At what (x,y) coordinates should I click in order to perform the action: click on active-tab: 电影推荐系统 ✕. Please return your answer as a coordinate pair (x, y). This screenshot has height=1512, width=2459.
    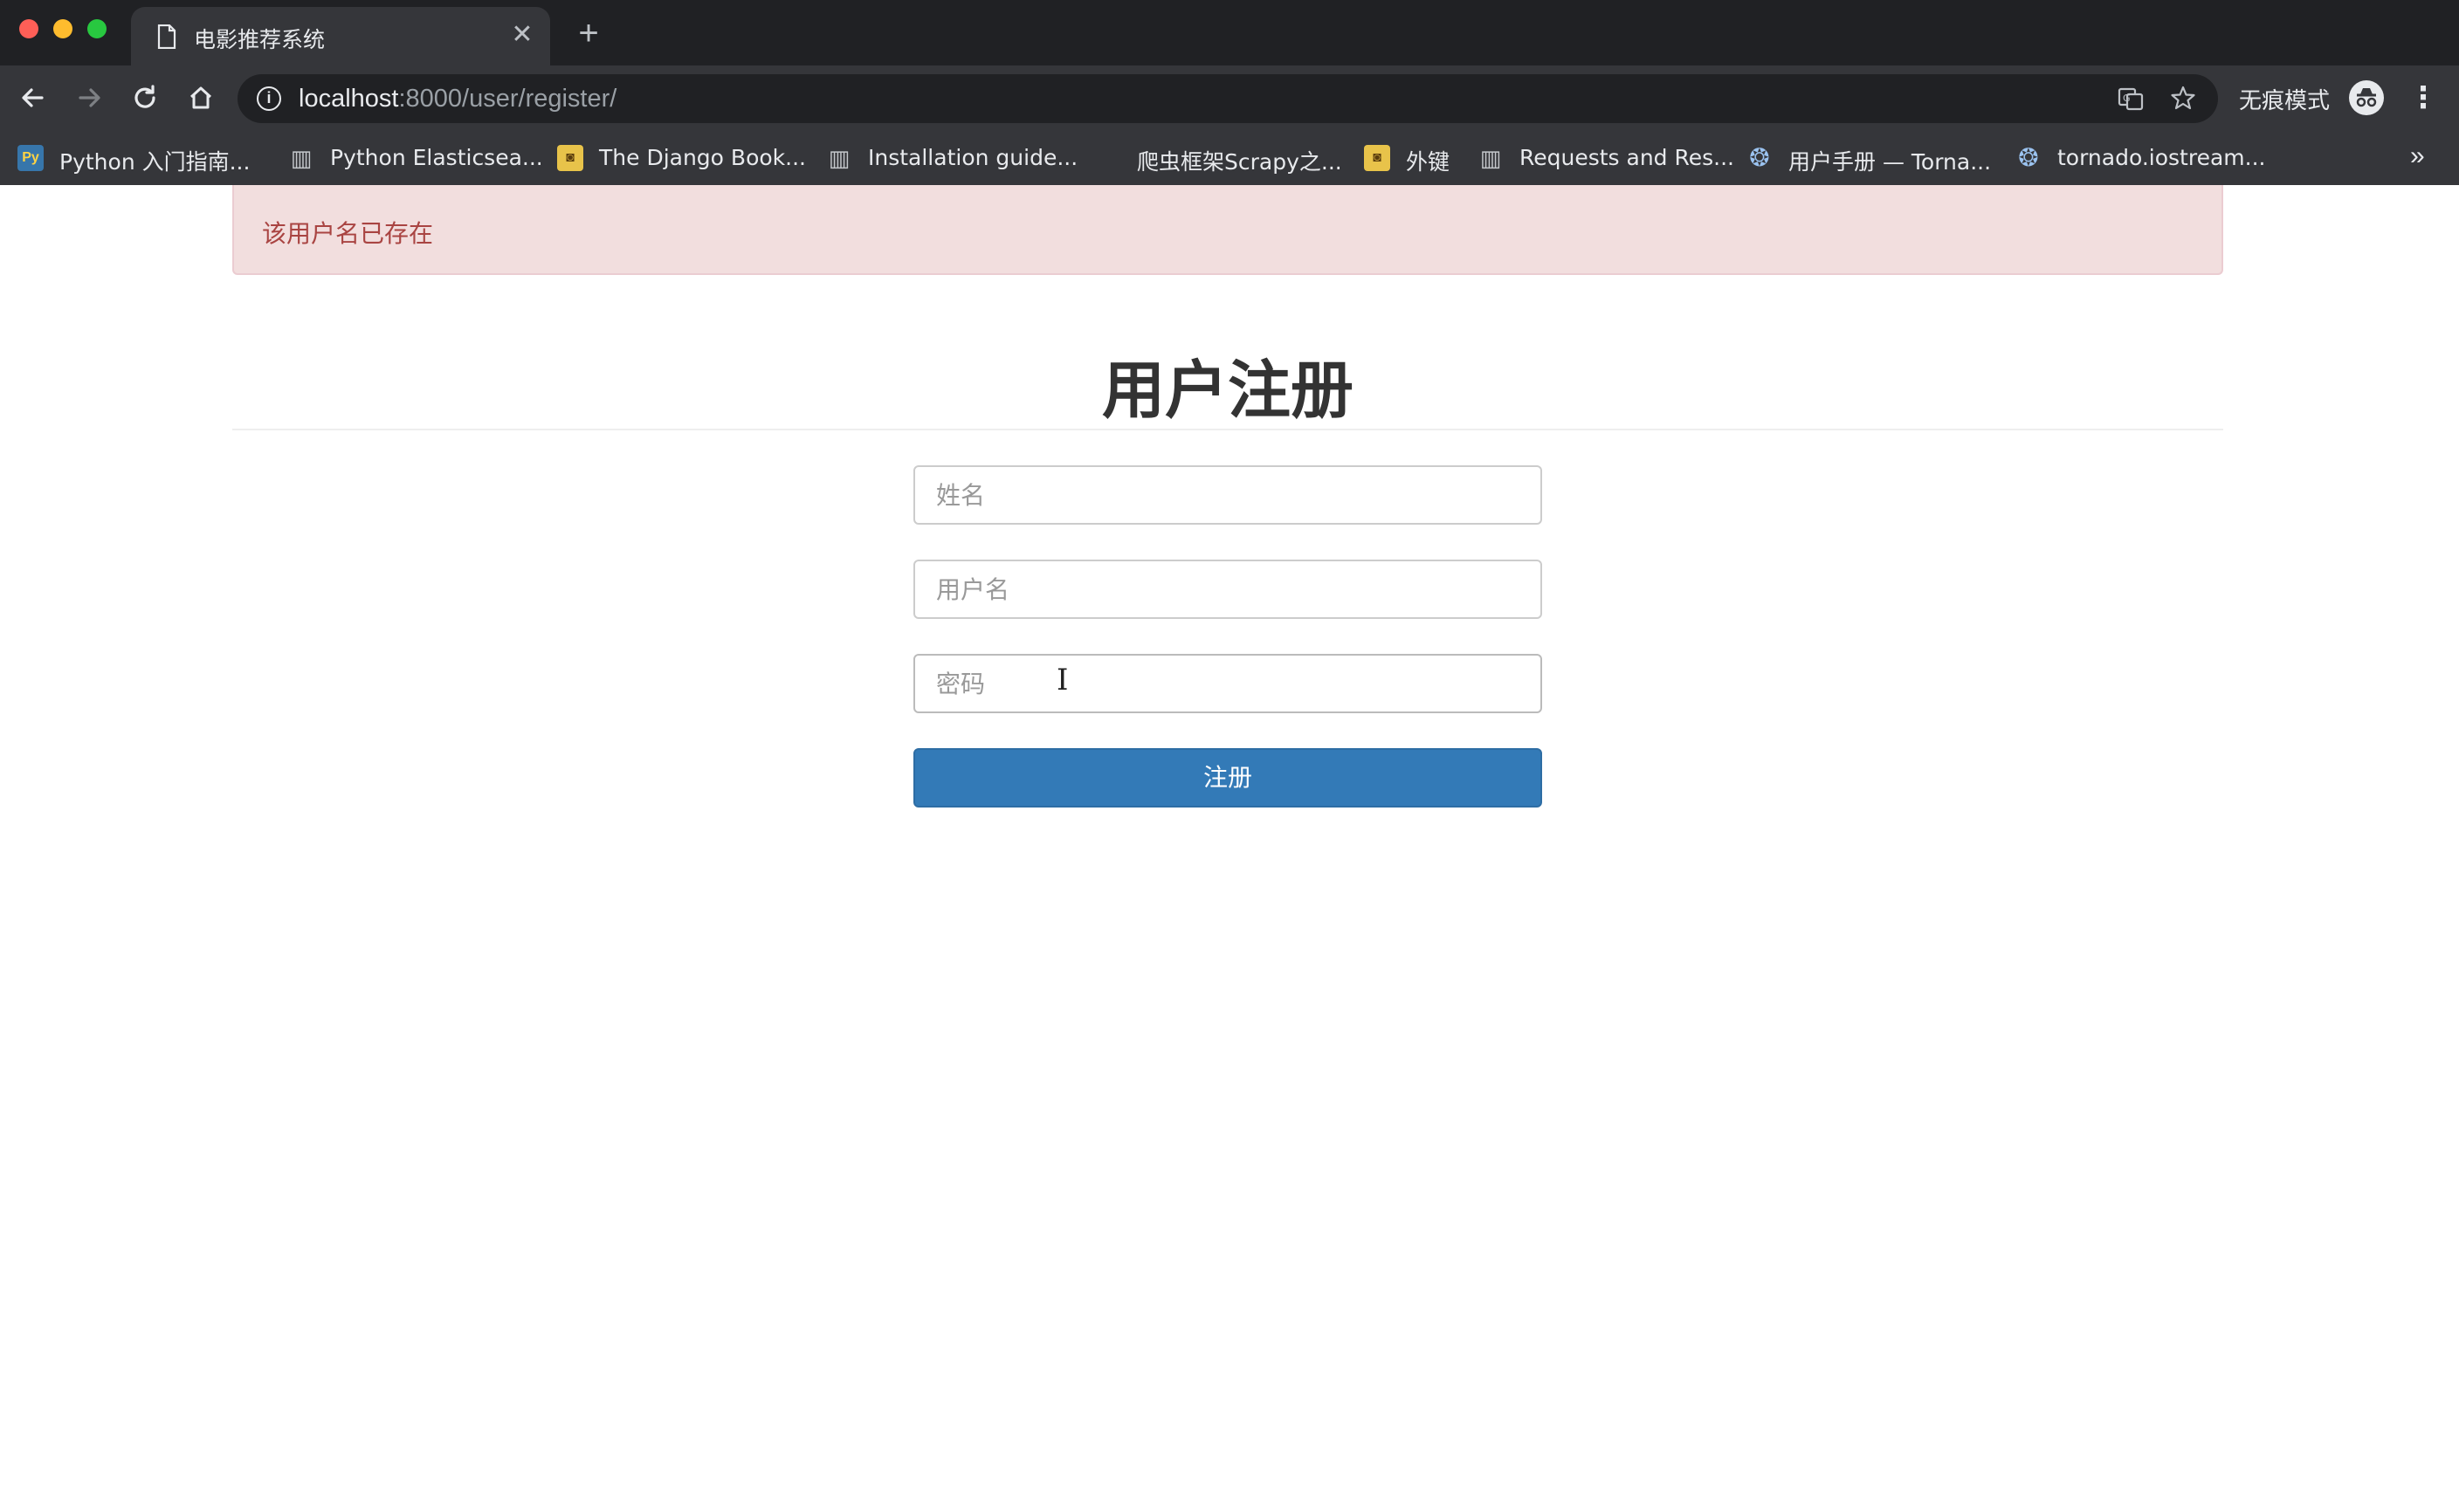
    Looking at the image, I should click on (340, 36).